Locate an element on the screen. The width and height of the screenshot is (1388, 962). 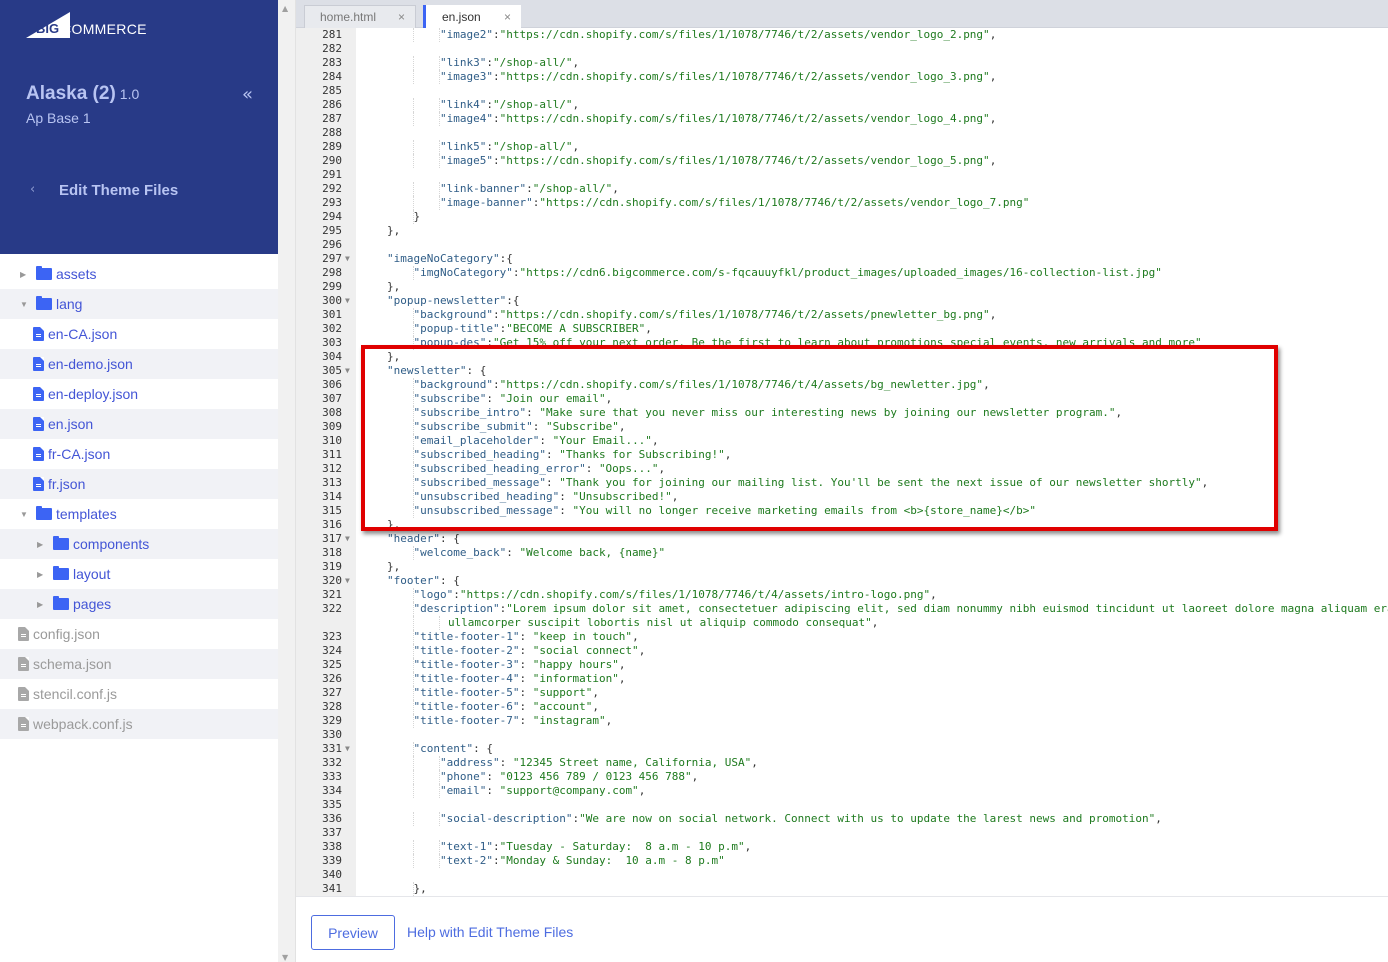
code-line: 324 "title-footer-2": "social connect", is located at coordinates (842, 651).